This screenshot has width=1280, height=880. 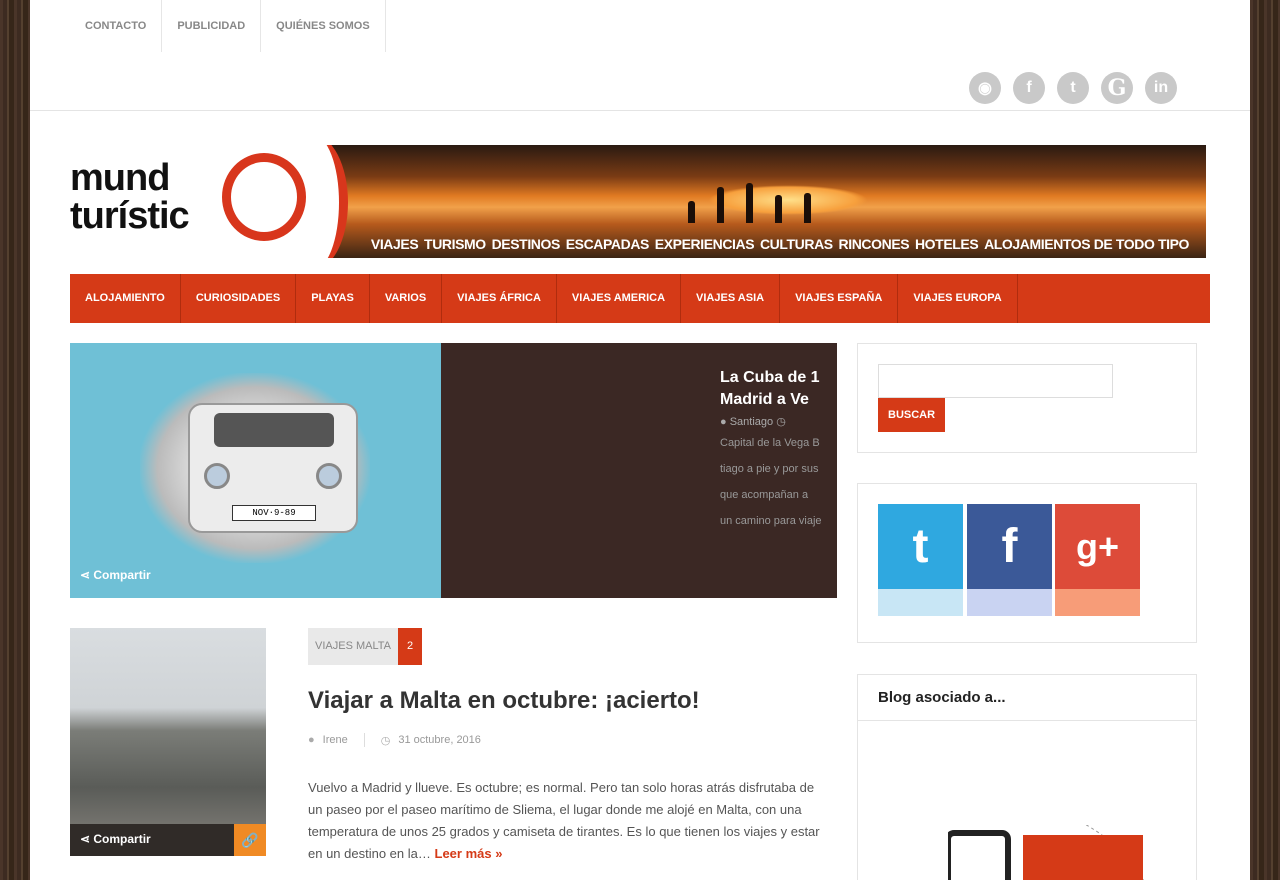 What do you see at coordinates (115, 839) in the screenshot?
I see `post-share-button: ⋖ Compartir` at bounding box center [115, 839].